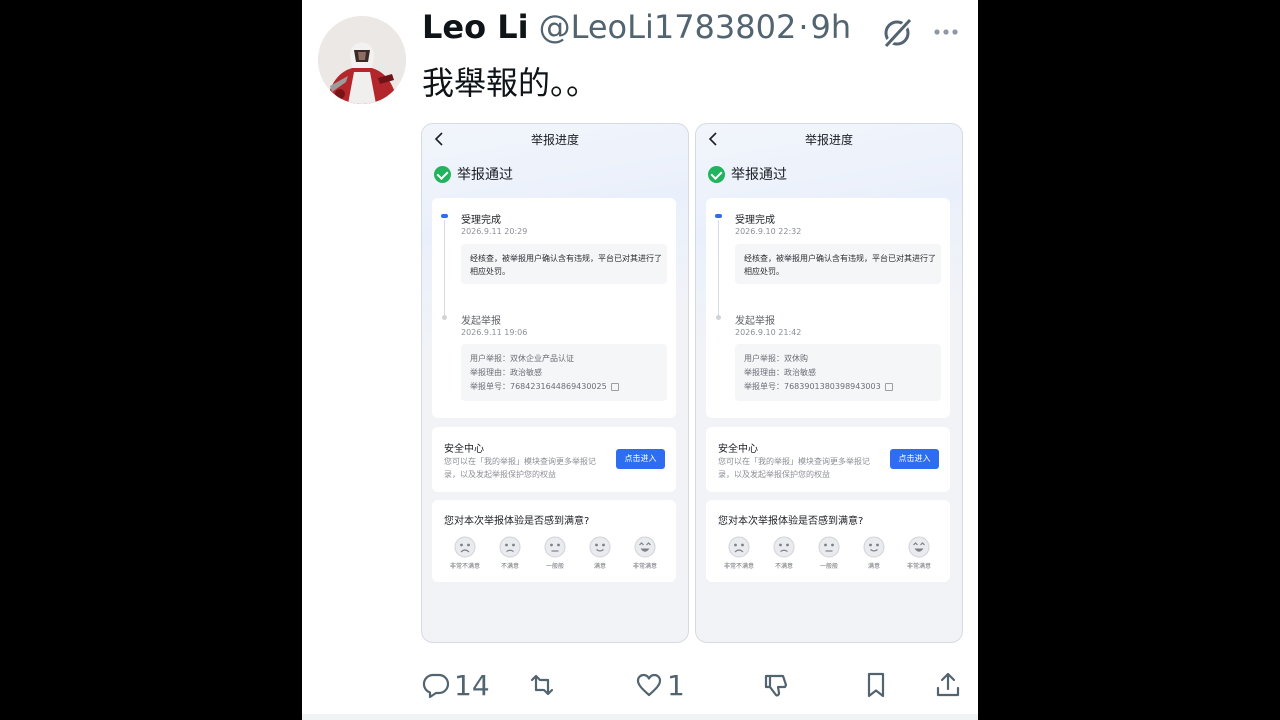  I want to click on avatar, so click(362, 60).